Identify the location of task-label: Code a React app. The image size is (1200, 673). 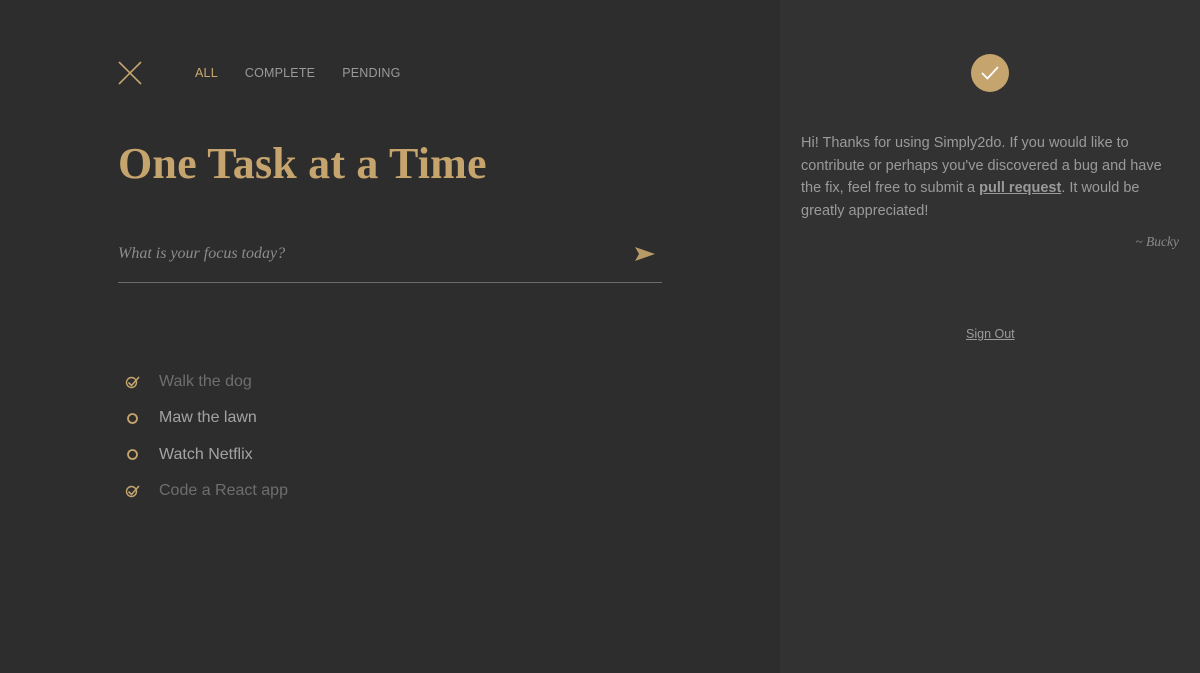
(223, 491).